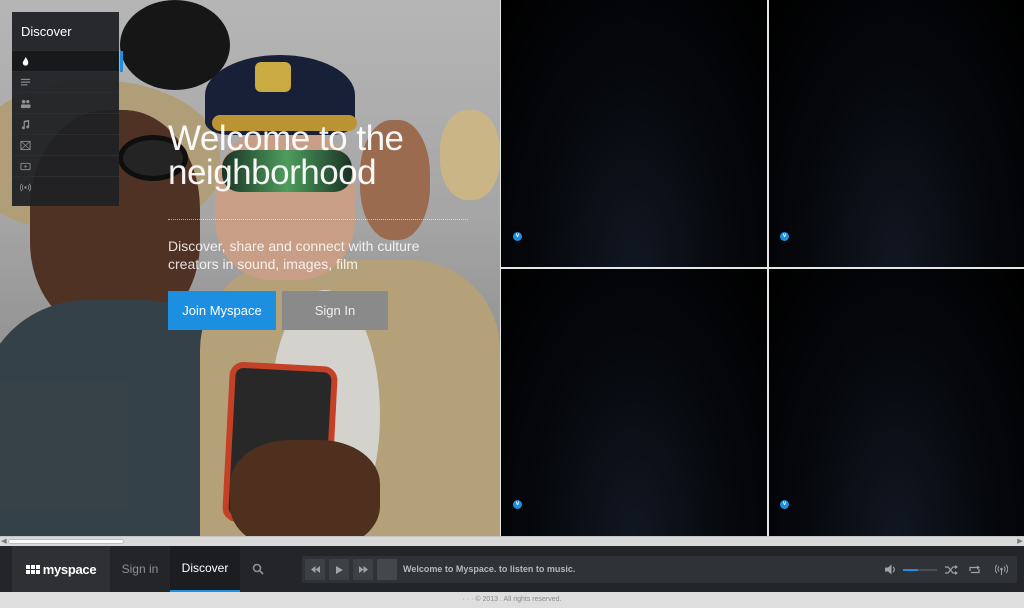 The image size is (1024, 608). Describe the element at coordinates (65, 165) in the screenshot. I see `sidebar-item-videos` at that location.